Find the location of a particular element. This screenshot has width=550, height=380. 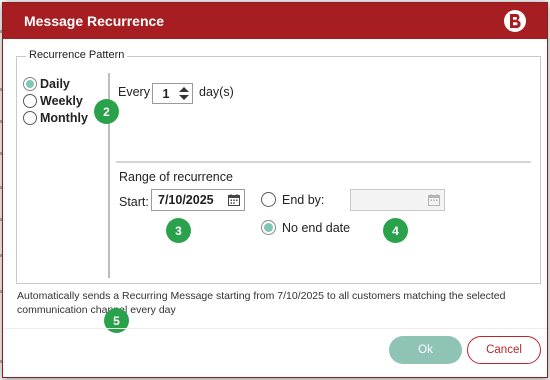

no-end-date-label: No end date is located at coordinates (316, 227).